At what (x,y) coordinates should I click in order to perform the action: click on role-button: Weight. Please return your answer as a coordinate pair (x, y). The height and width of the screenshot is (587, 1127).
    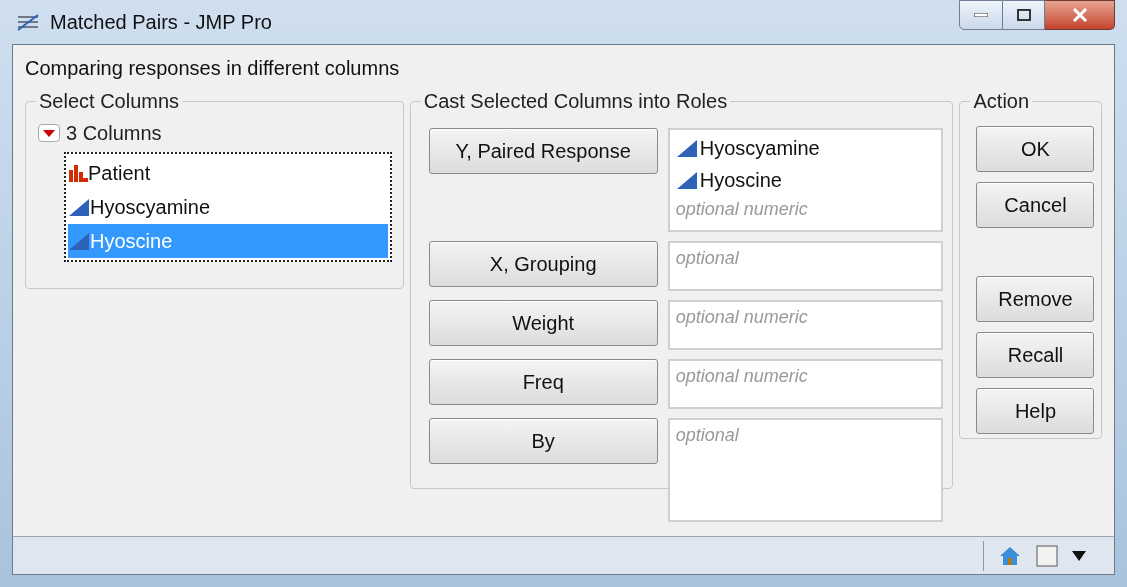
    Looking at the image, I should click on (543, 323).